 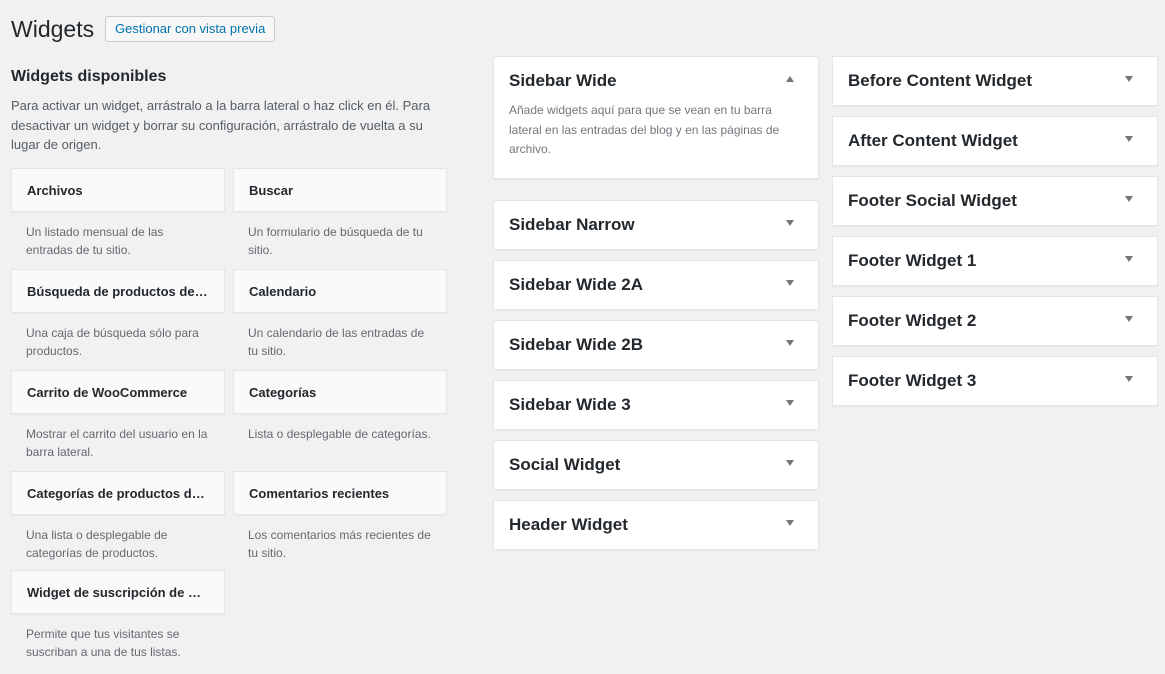 I want to click on widget-title: Categorías, so click(x=340, y=392).